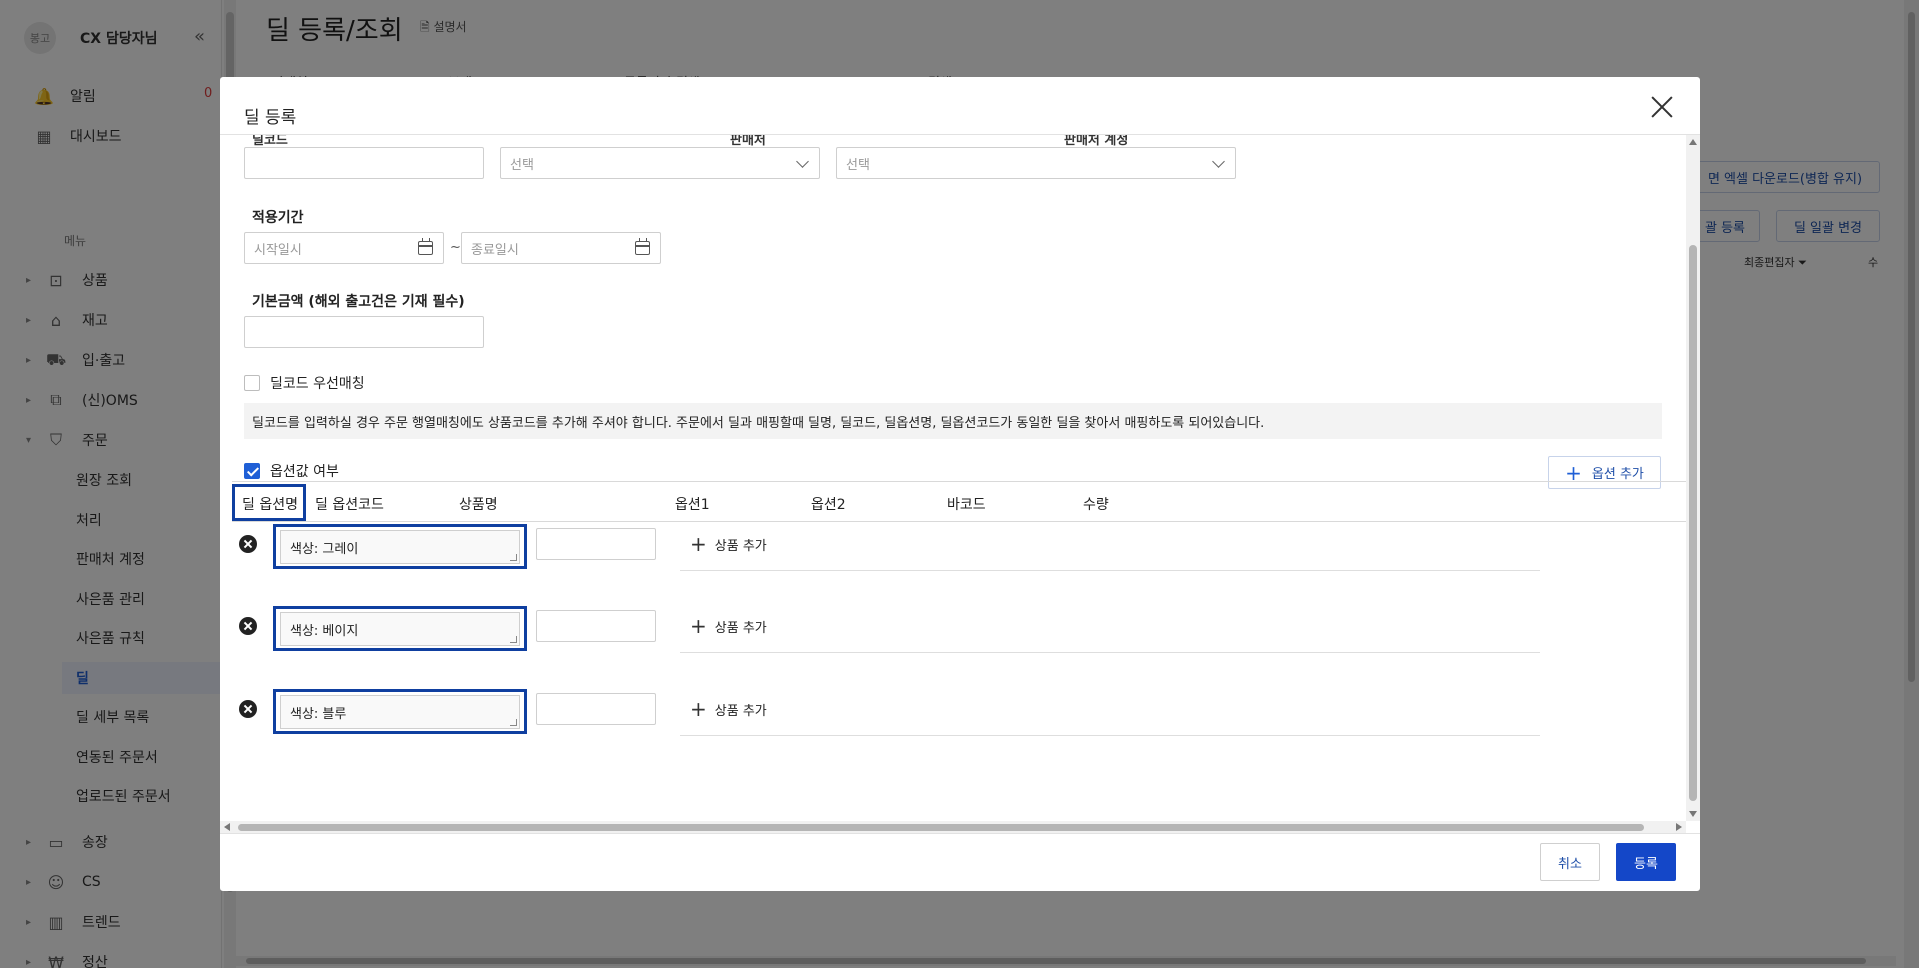  What do you see at coordinates (324, 631) in the screenshot?
I see `option-name-value: 색상: 베이지` at bounding box center [324, 631].